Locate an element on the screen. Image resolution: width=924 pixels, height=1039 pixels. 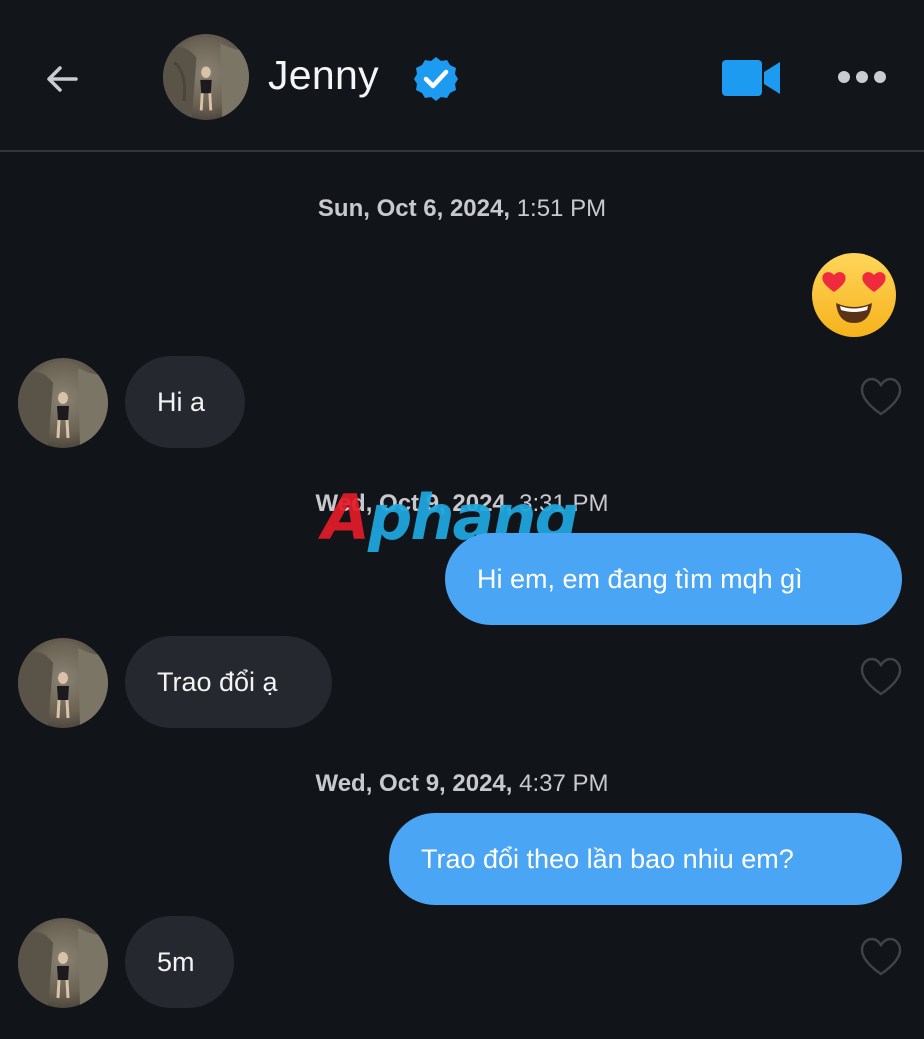
timestamp-time: 4:37 PM is located at coordinates (564, 783).